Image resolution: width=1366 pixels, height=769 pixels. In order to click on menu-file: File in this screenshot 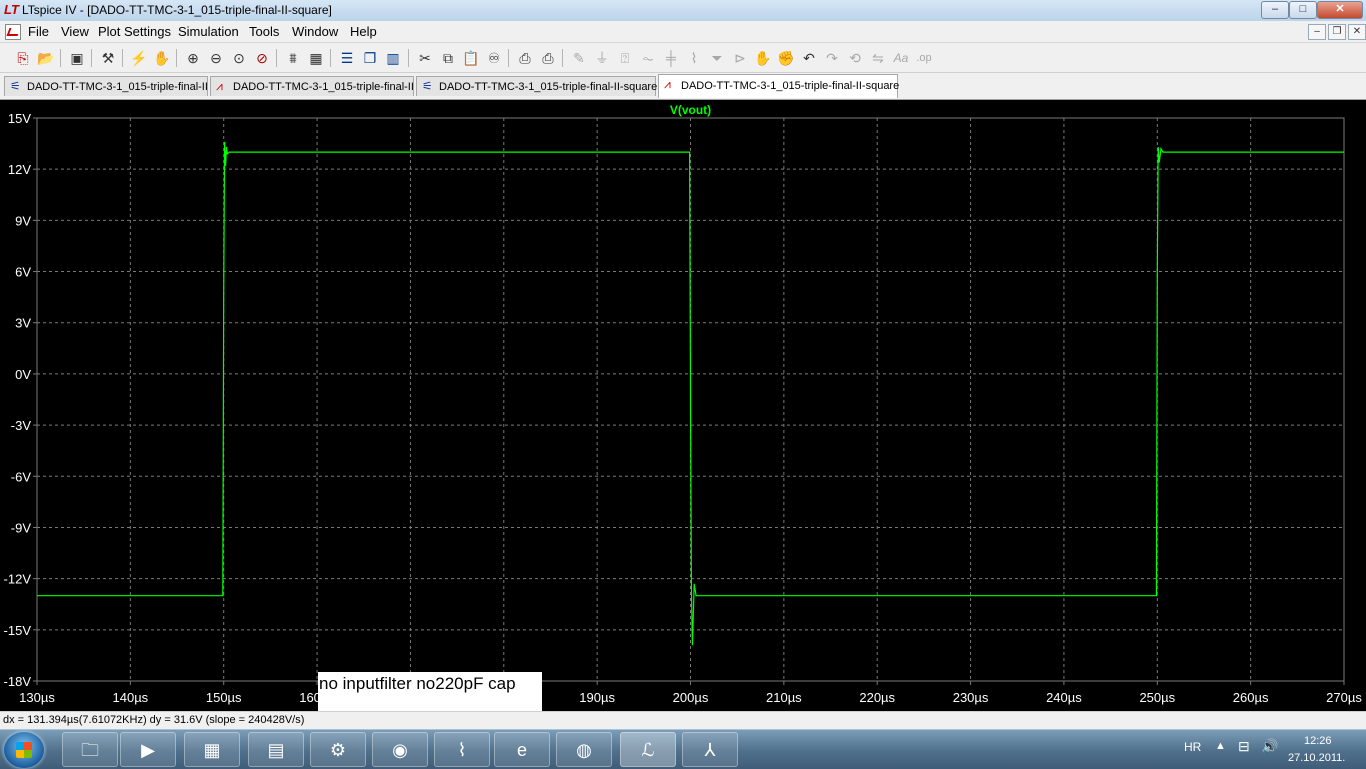, I will do `click(38, 31)`.